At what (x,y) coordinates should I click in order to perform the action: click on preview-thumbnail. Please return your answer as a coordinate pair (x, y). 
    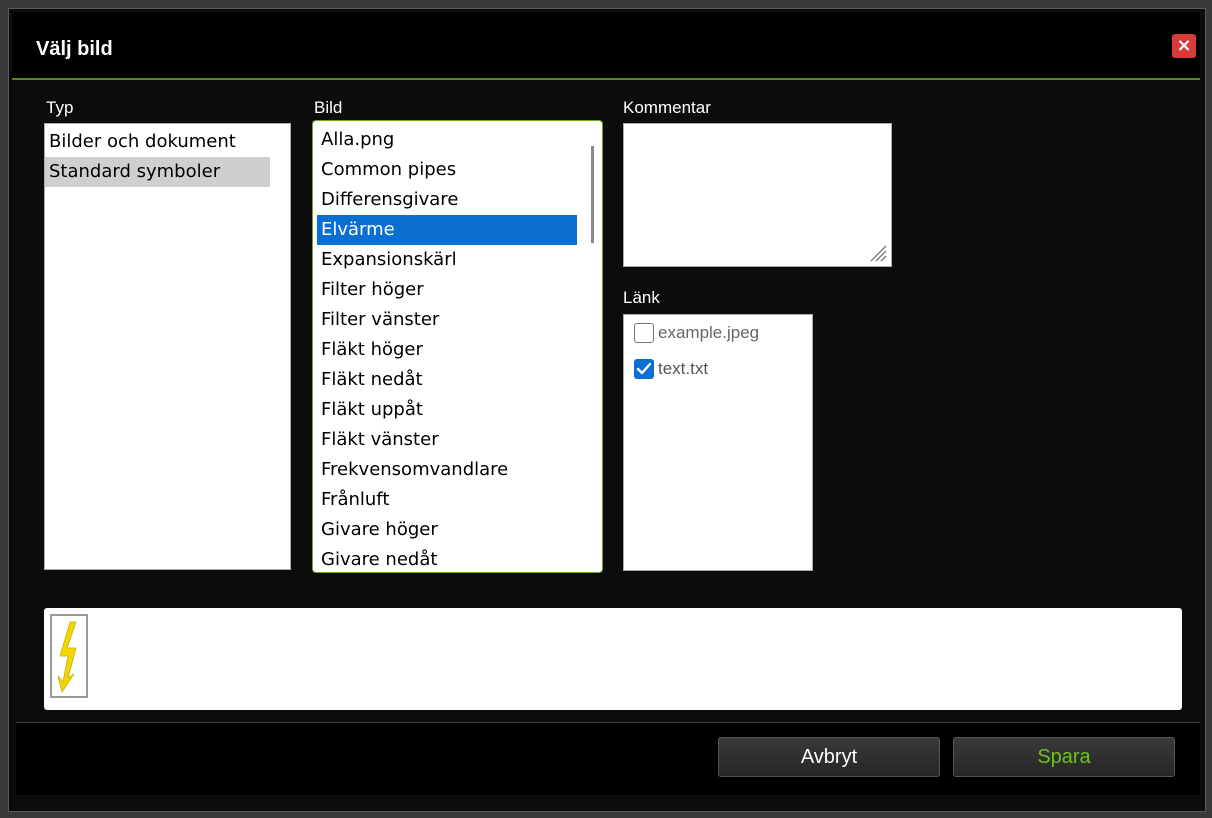
    Looking at the image, I should click on (69, 656).